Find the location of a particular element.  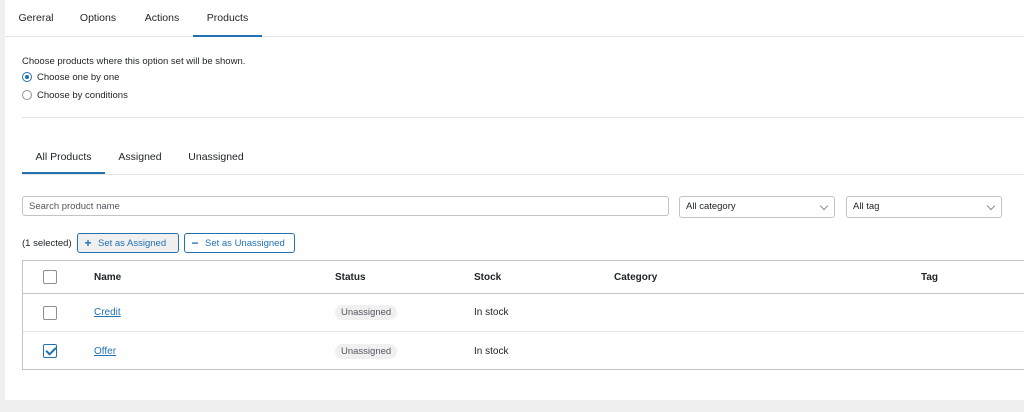

column-header-category: Category is located at coordinates (636, 277).